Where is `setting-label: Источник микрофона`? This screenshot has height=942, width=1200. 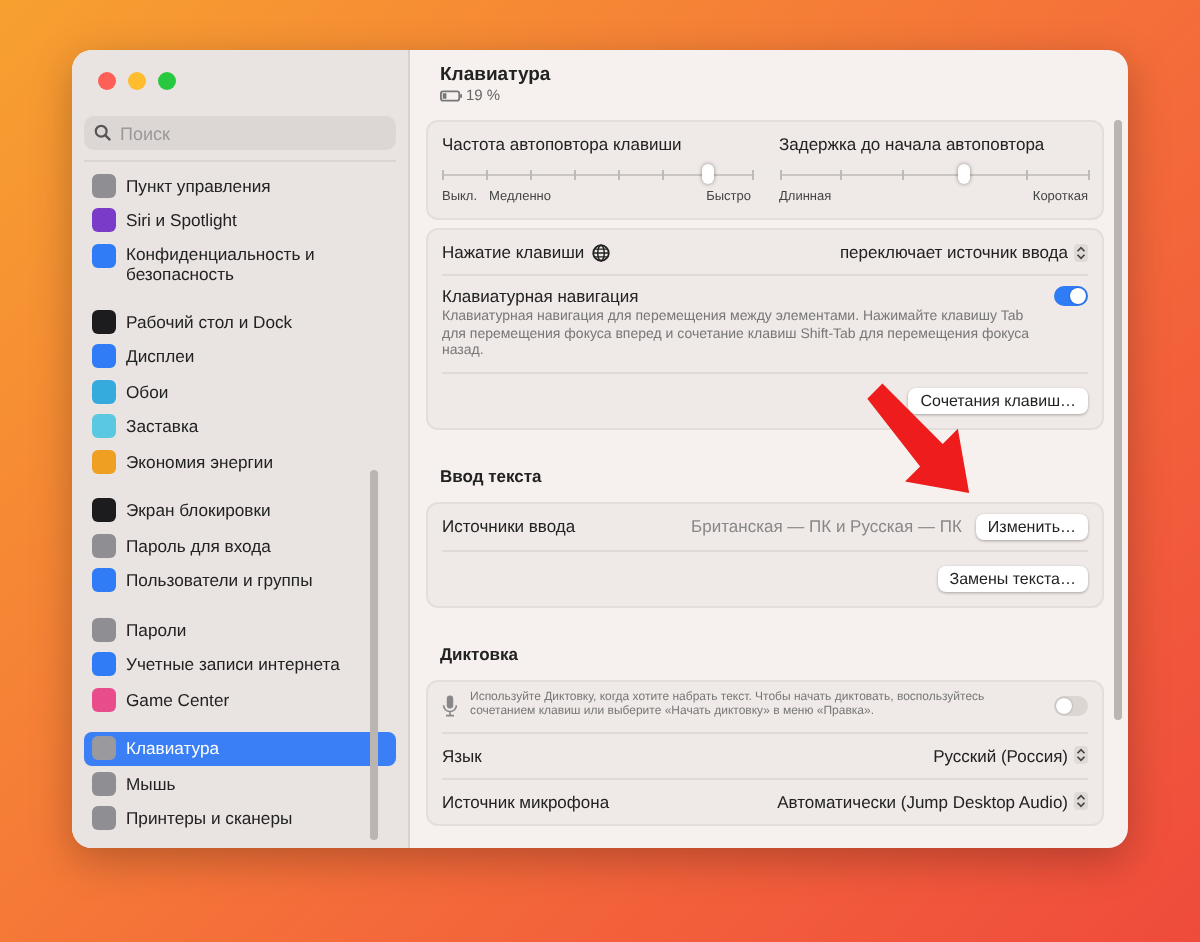
setting-label: Источник микрофона is located at coordinates (526, 801).